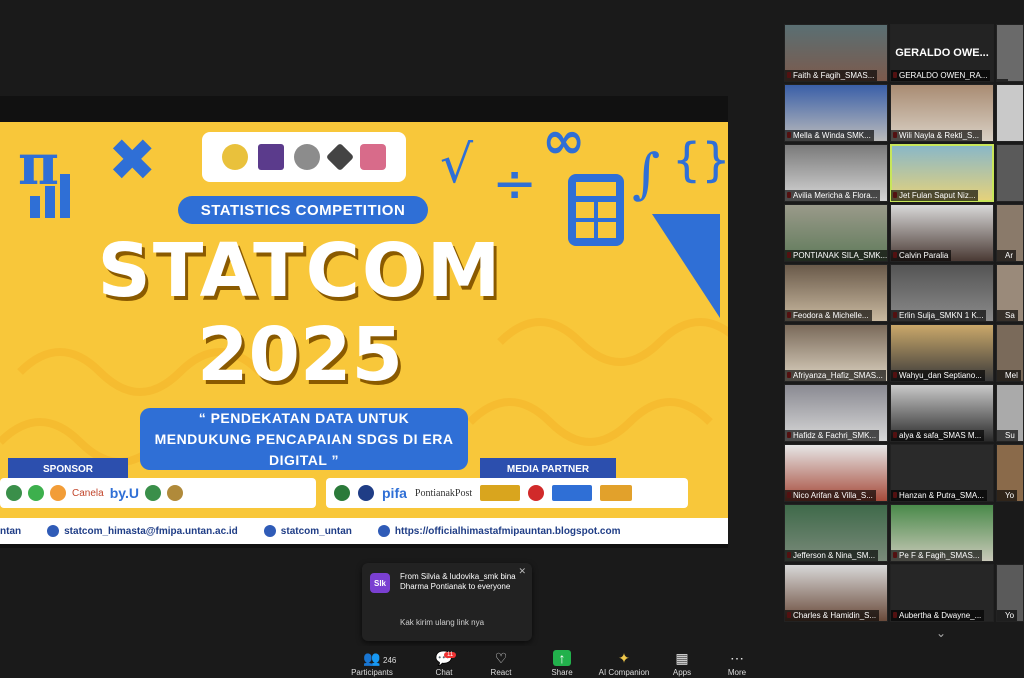  Describe the element at coordinates (450, 655) in the screenshot. I see `unread-badge: 11` at that location.